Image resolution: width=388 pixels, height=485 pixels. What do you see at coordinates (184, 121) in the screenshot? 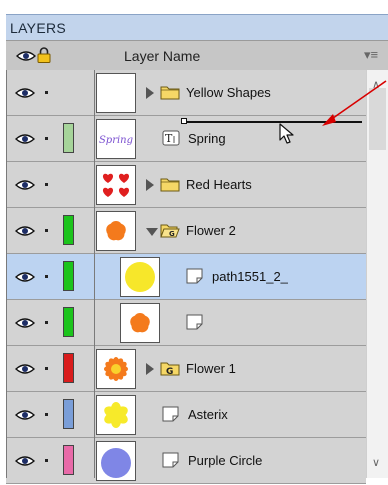
I see `drop-indicator-handle` at bounding box center [184, 121].